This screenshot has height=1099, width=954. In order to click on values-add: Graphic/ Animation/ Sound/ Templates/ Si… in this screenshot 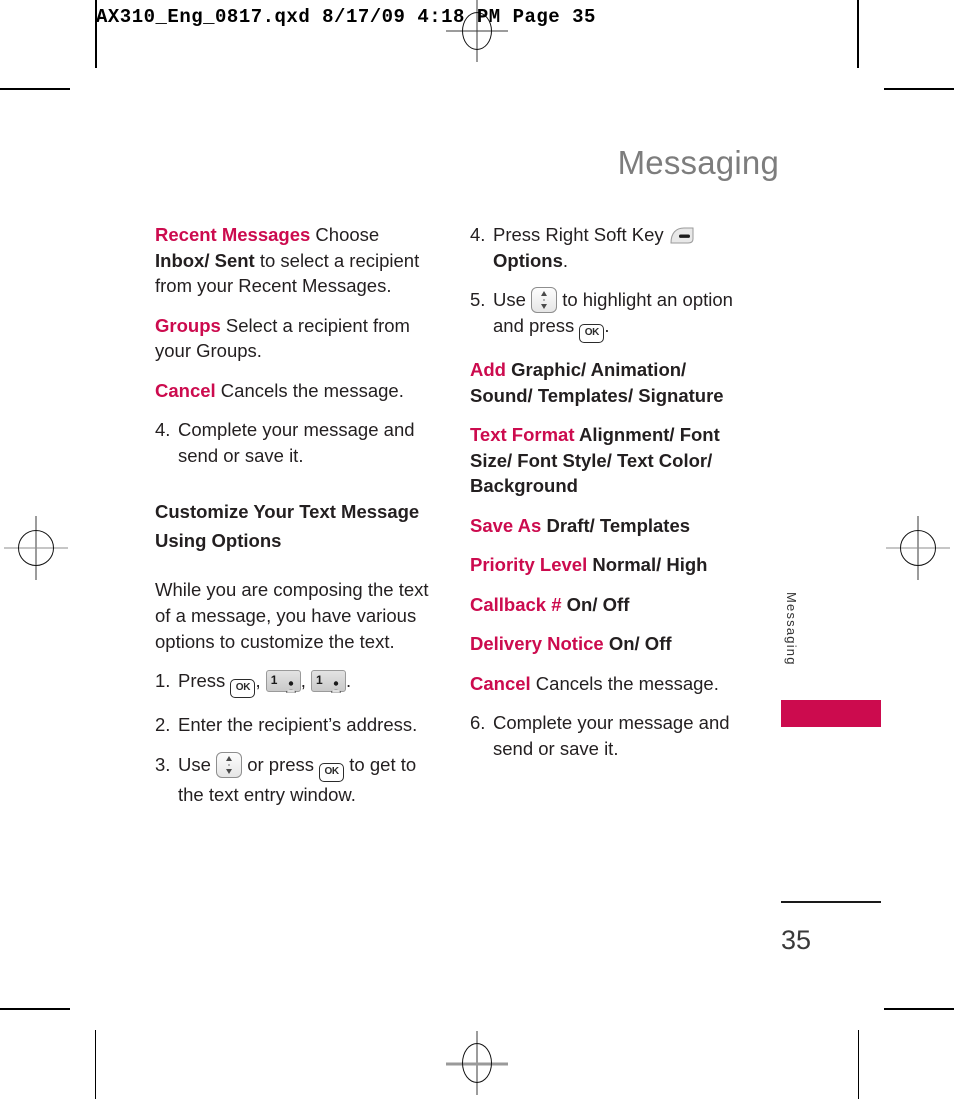, I will do `click(597, 382)`.